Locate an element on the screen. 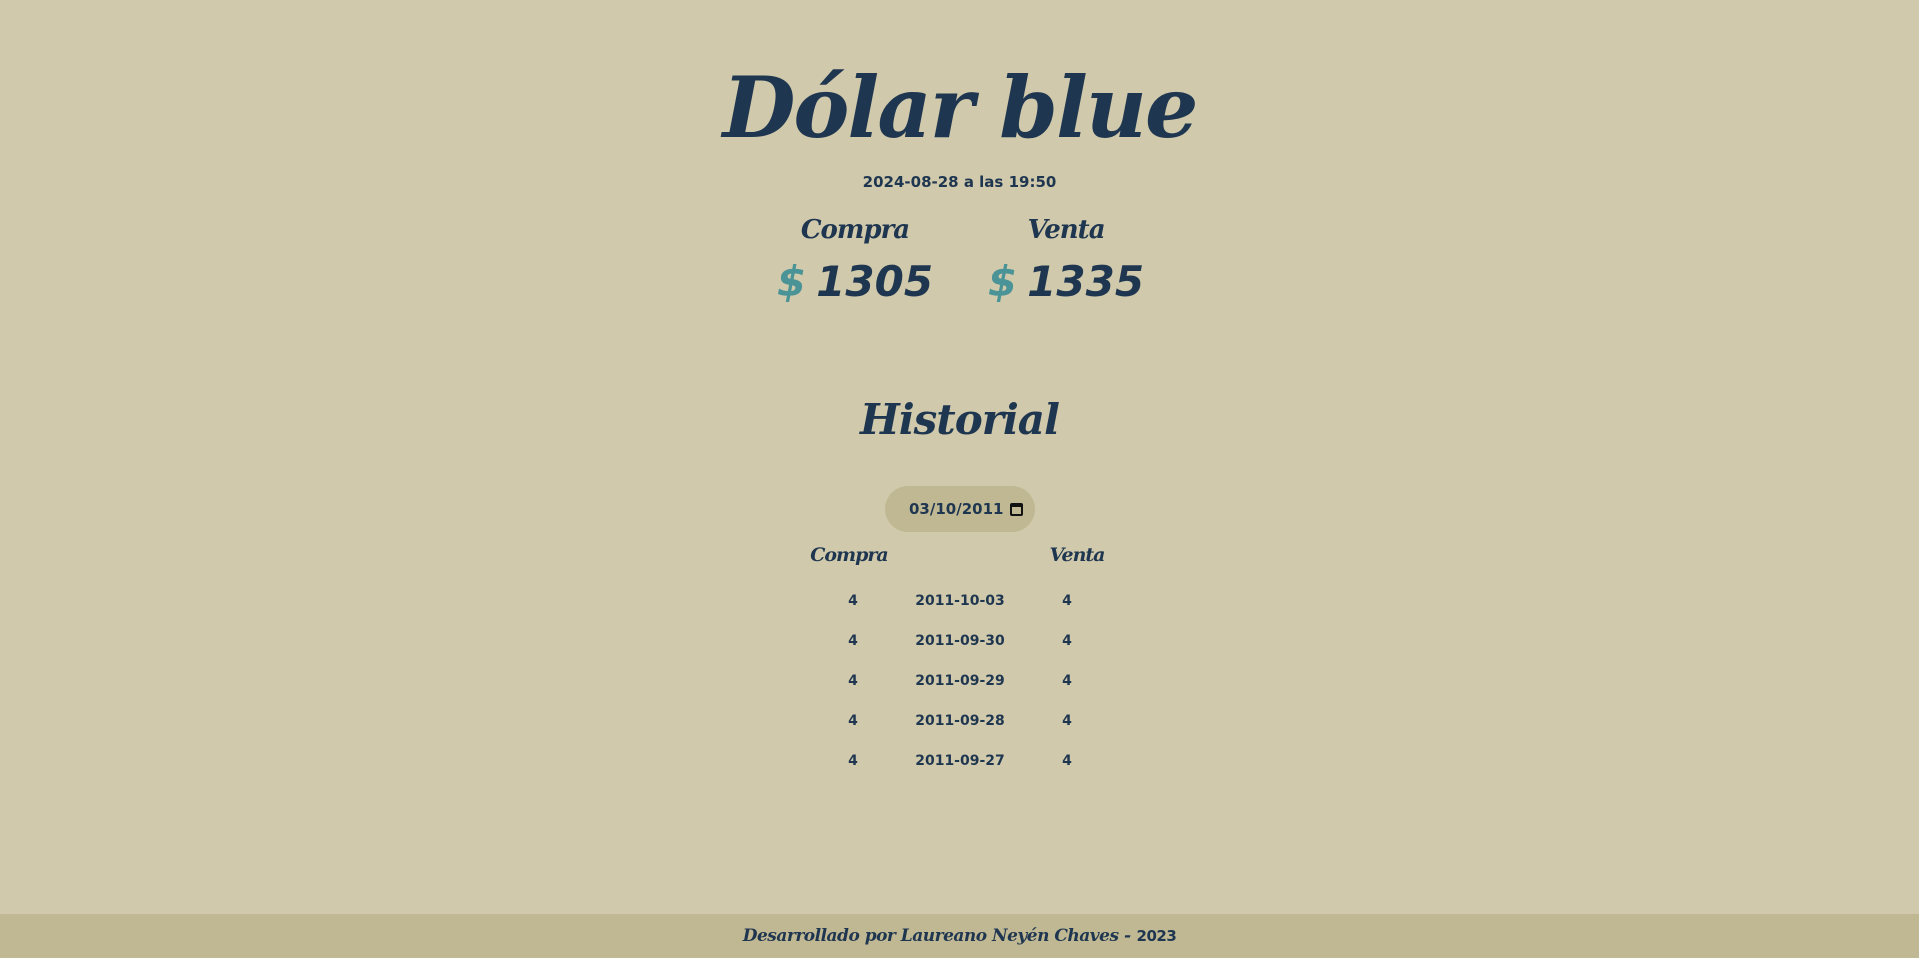 The image size is (1919, 958). venta-label: Venta is located at coordinates (1066, 230).